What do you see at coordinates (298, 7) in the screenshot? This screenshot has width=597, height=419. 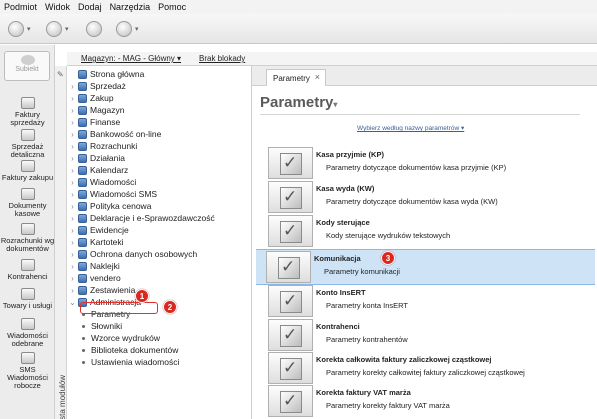 I see `menu-bar: Podmiot Widok Dodaj Narzędzia Pomoc` at bounding box center [298, 7].